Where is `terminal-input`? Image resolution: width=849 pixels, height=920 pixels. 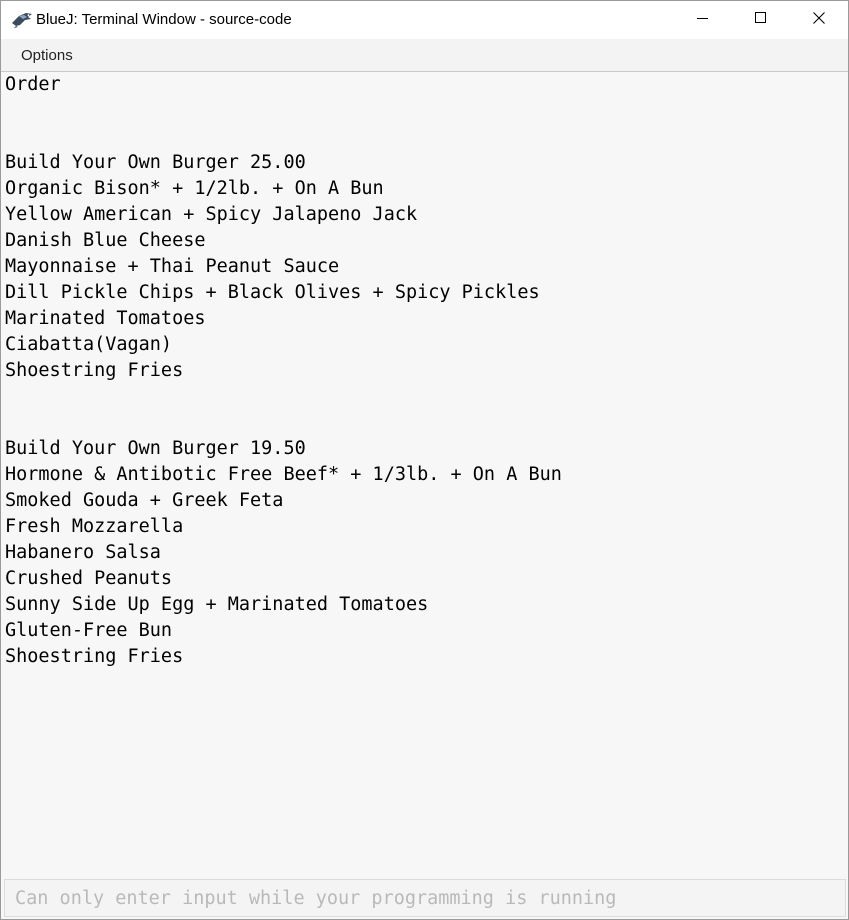 terminal-input is located at coordinates (424, 898).